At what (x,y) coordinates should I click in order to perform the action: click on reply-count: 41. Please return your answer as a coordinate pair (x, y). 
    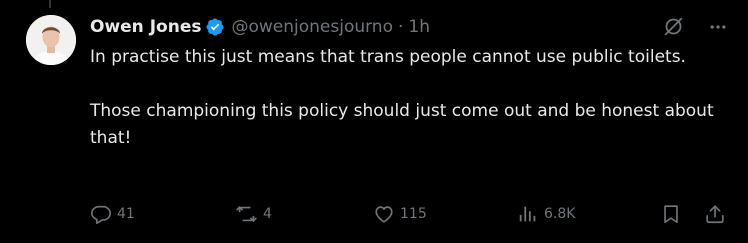
    Looking at the image, I should click on (126, 214).